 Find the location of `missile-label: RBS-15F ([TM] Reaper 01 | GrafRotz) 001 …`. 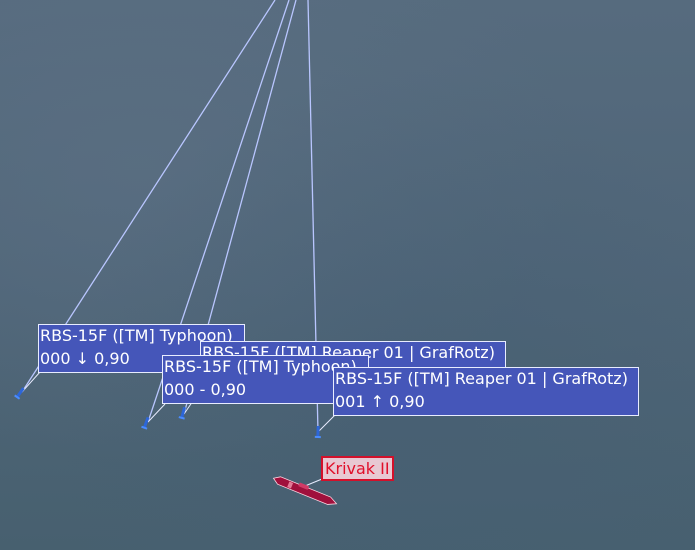

missile-label: RBS-15F ([TM] Reaper 01 | GrafRotz) 001 … is located at coordinates (486, 391).